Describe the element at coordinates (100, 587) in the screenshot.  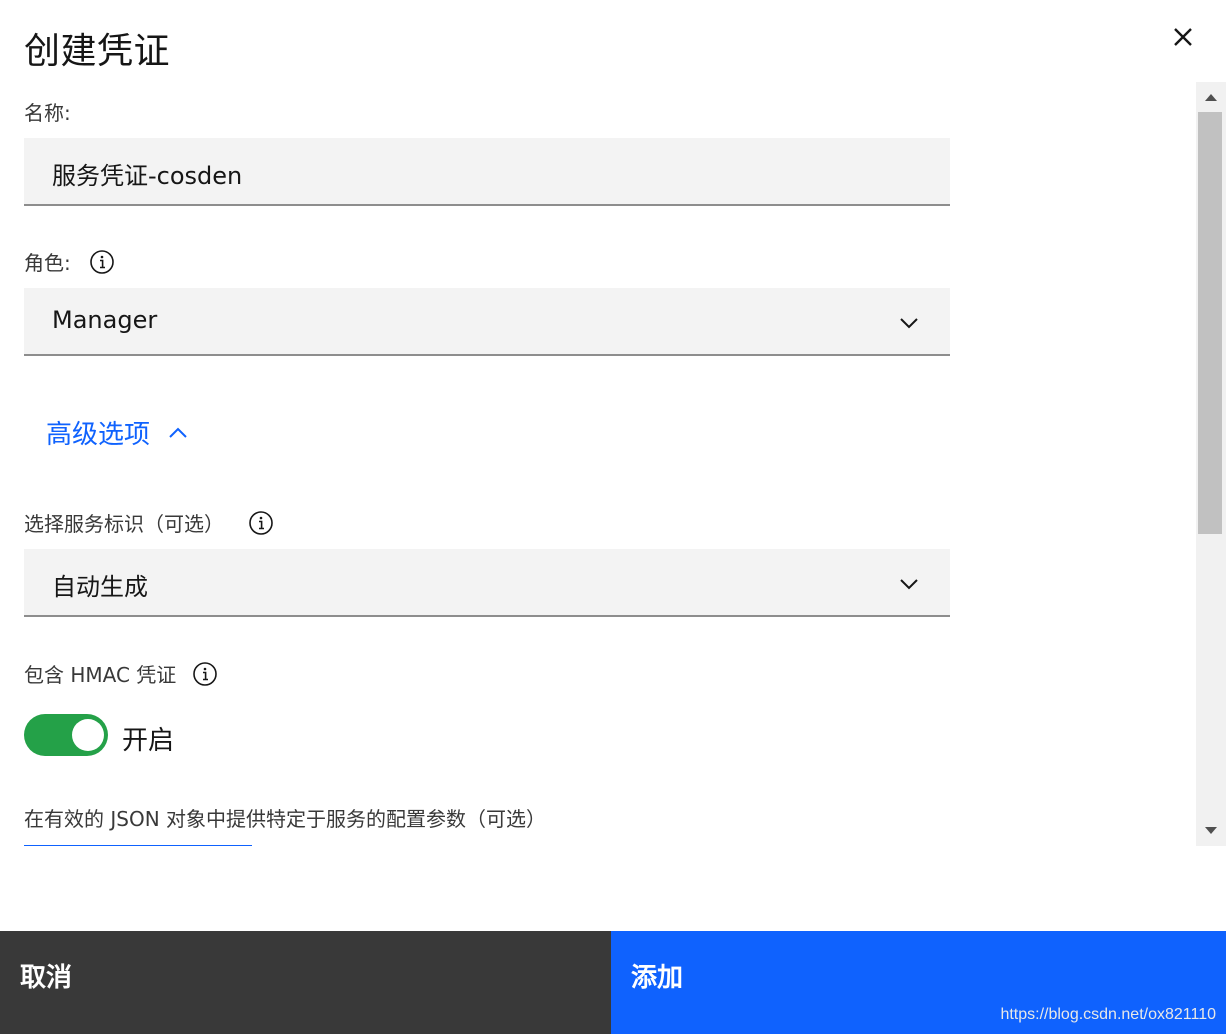
I see `service-id-select-value: 自动生成` at that location.